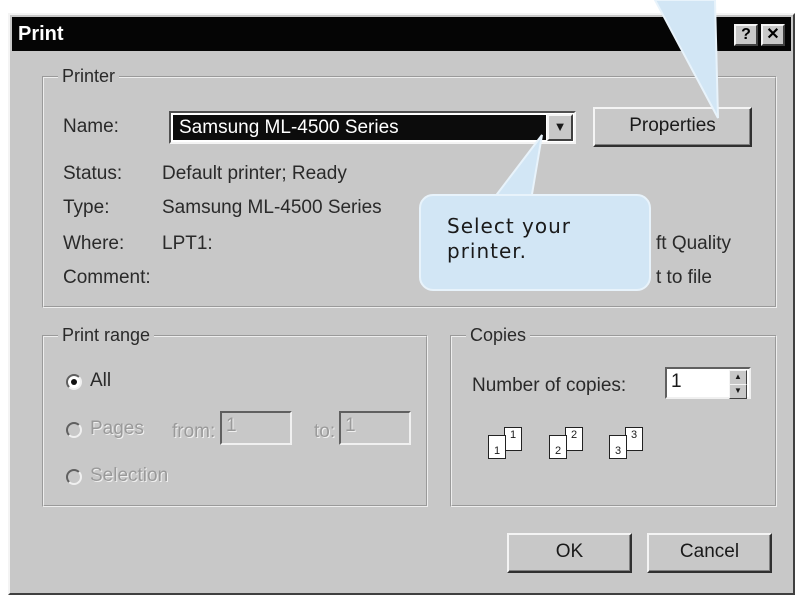  I want to click on callout-text: Select your printer., so click(509, 238).